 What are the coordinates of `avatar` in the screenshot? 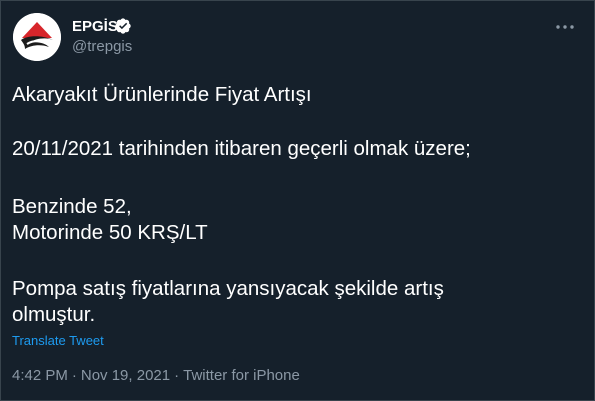 It's located at (37, 37).